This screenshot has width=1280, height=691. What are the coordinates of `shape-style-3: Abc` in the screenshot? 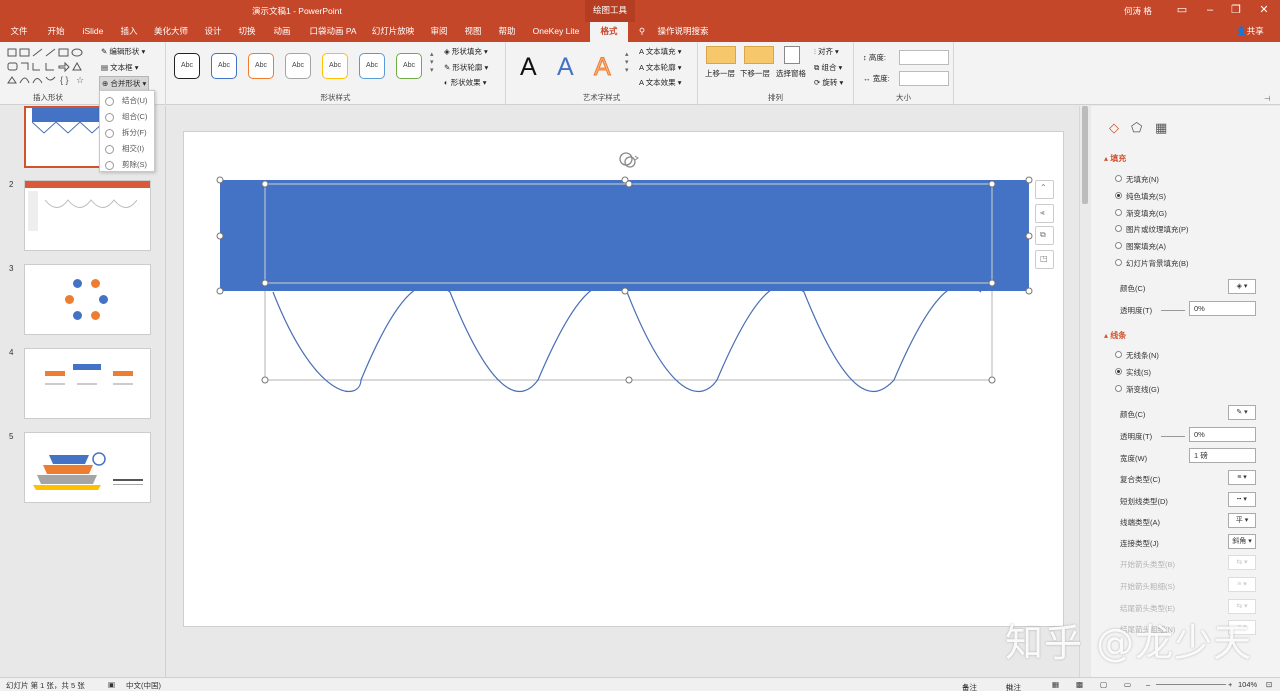 It's located at (261, 66).